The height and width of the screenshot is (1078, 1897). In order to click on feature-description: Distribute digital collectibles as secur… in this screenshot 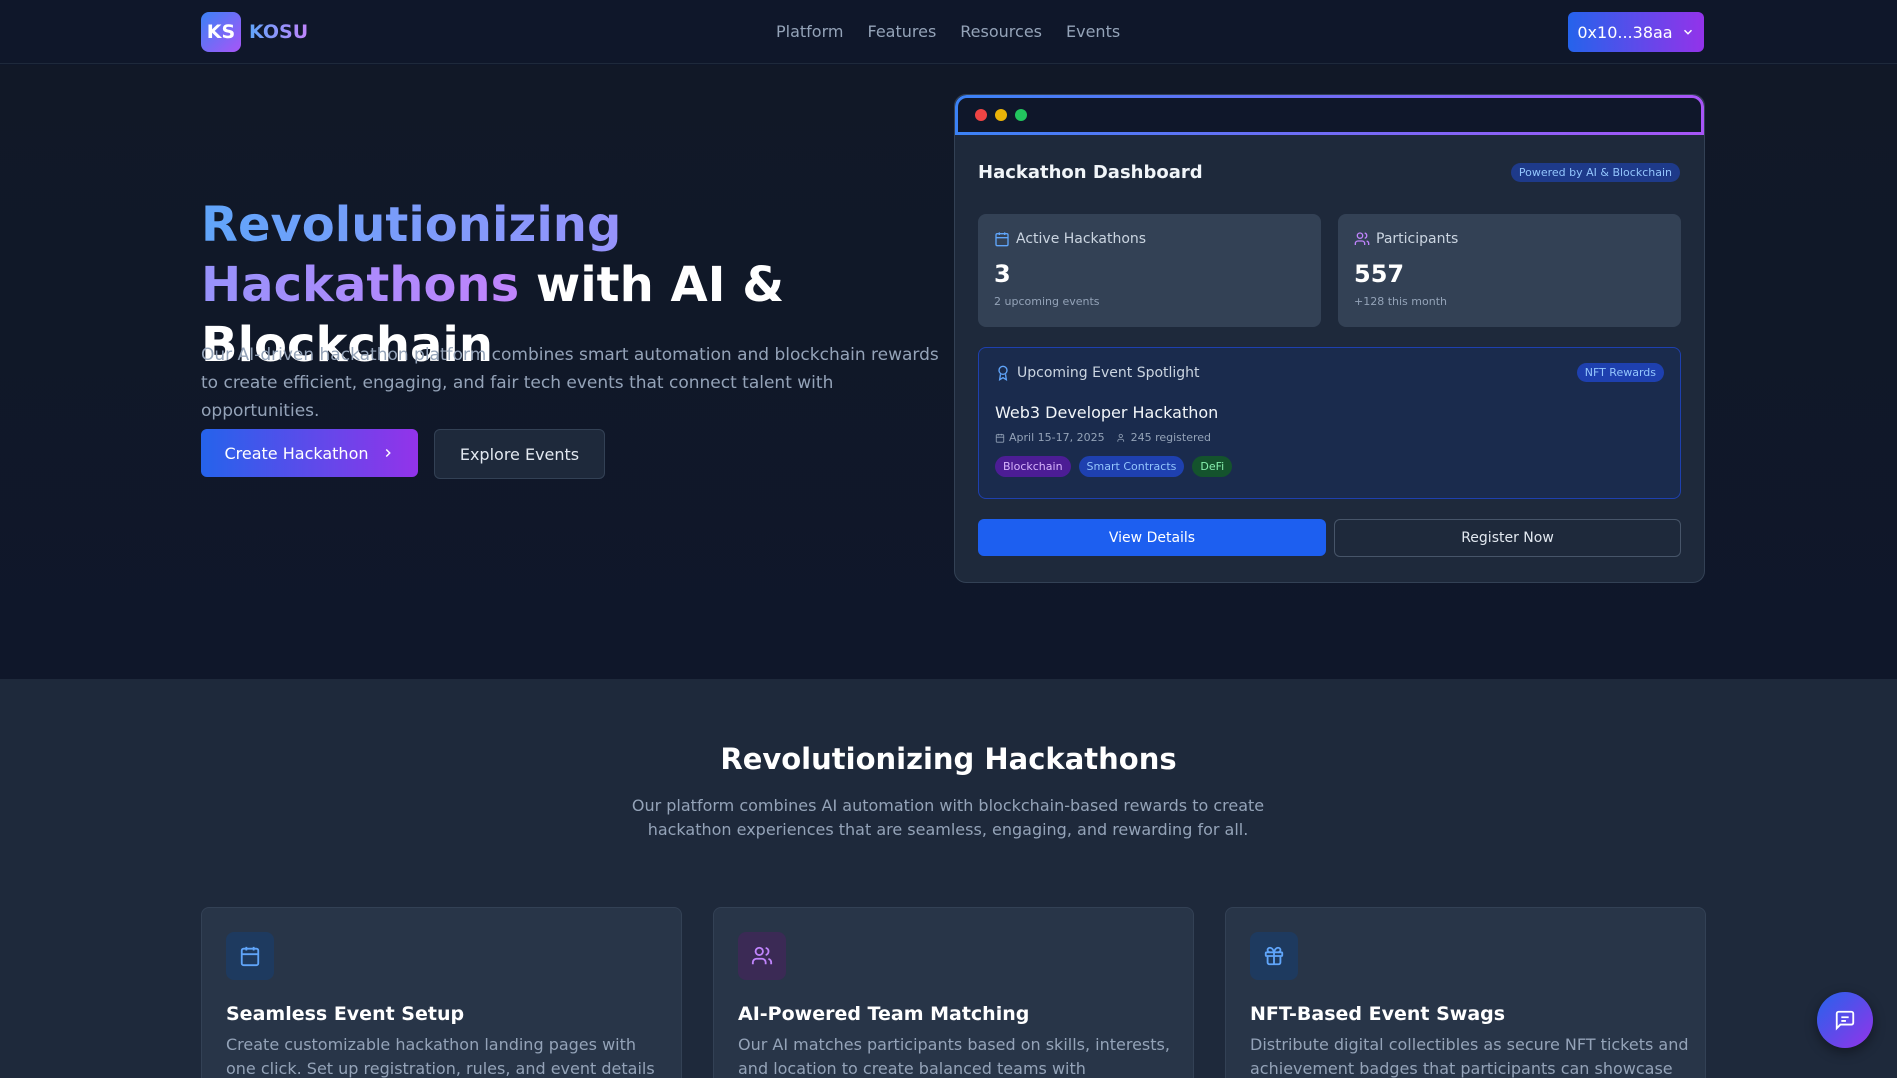, I will do `click(1469, 1056)`.